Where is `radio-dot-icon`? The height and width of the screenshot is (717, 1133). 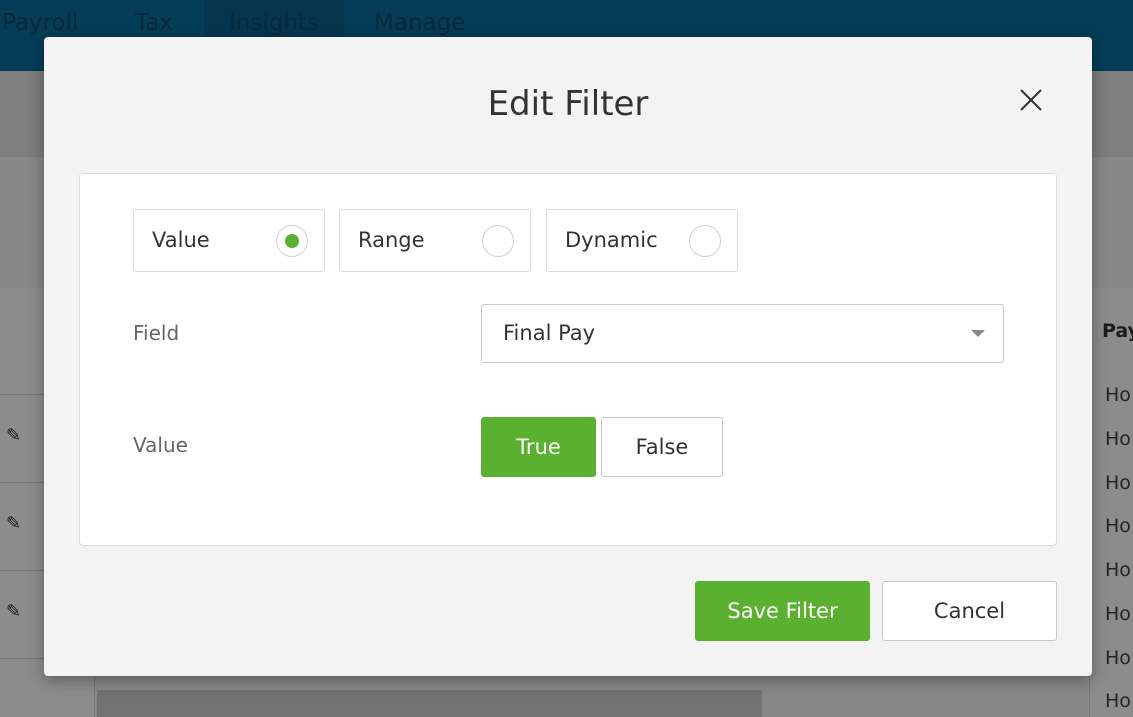
radio-dot-icon is located at coordinates (292, 241).